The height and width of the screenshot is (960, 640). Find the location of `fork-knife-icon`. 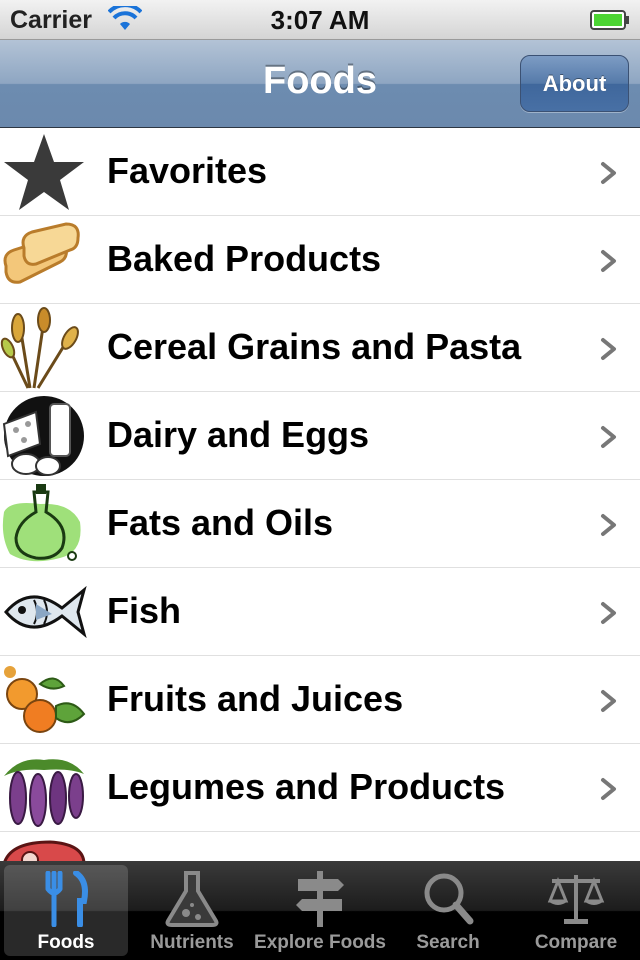

fork-knife-icon is located at coordinates (66, 899).